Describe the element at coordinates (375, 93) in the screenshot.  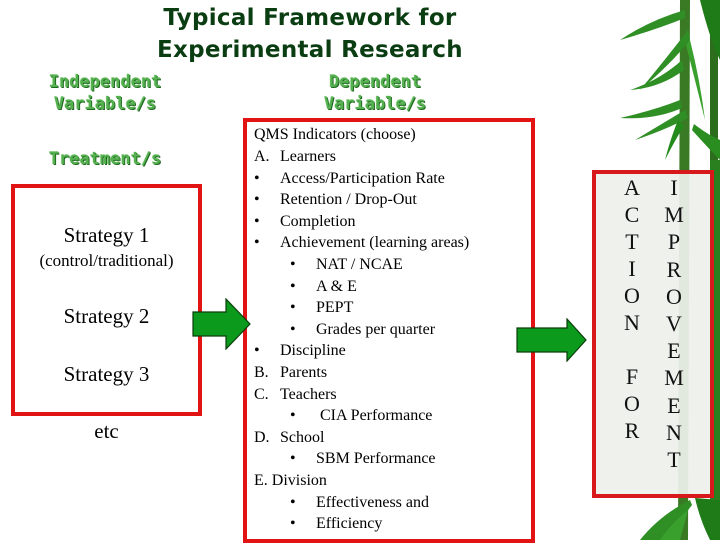
I see `dependent-variables-heading: Dependent Variable/s` at that location.